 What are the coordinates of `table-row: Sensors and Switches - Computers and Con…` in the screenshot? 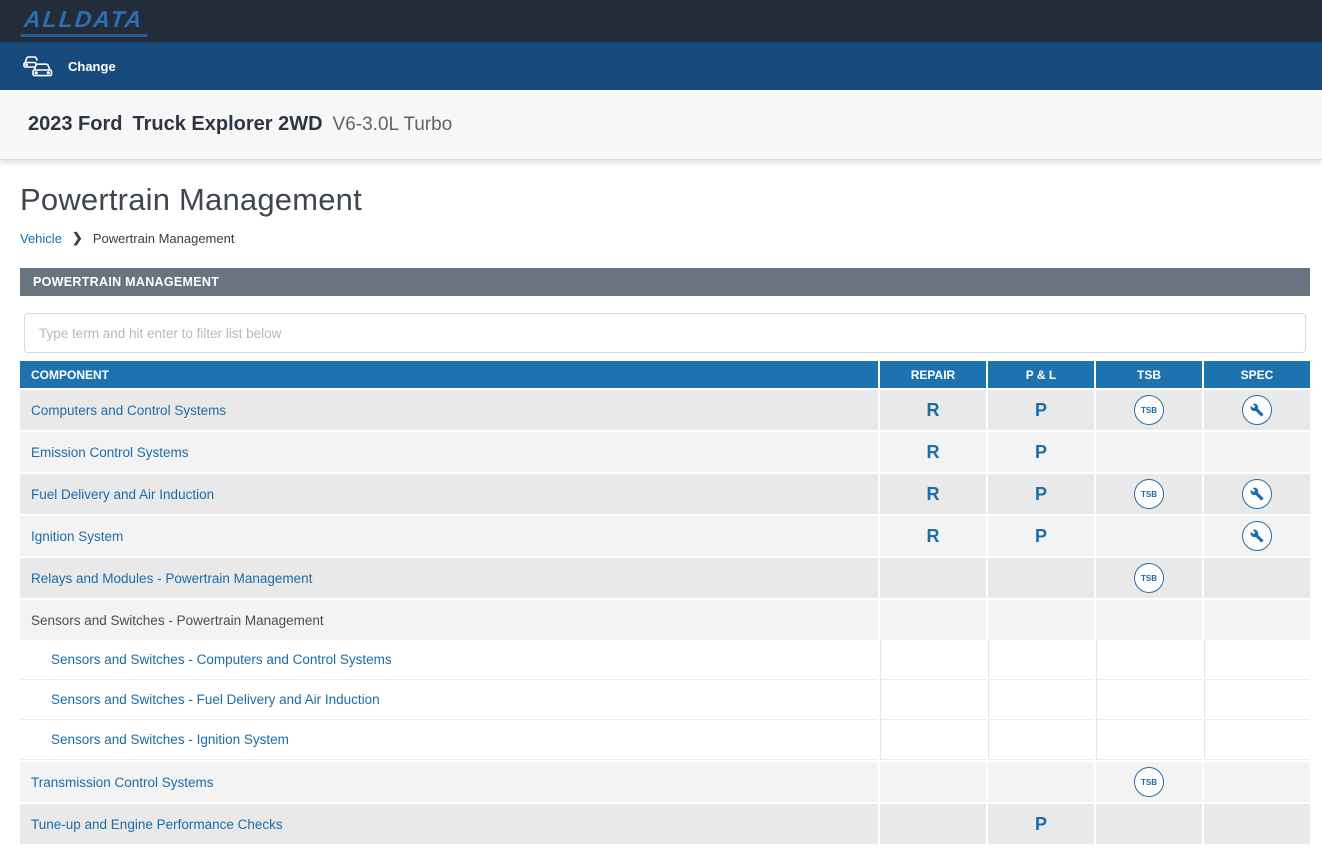 It's located at (665, 660).